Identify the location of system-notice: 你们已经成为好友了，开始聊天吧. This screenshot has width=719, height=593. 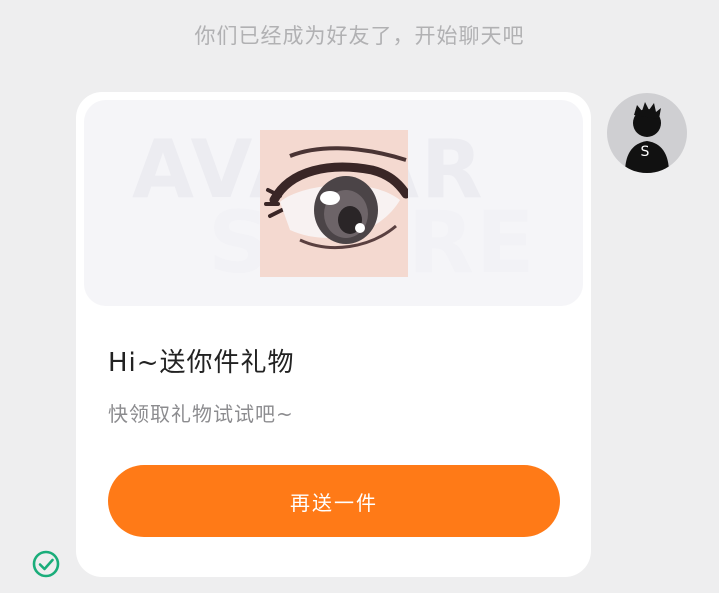
(359, 36).